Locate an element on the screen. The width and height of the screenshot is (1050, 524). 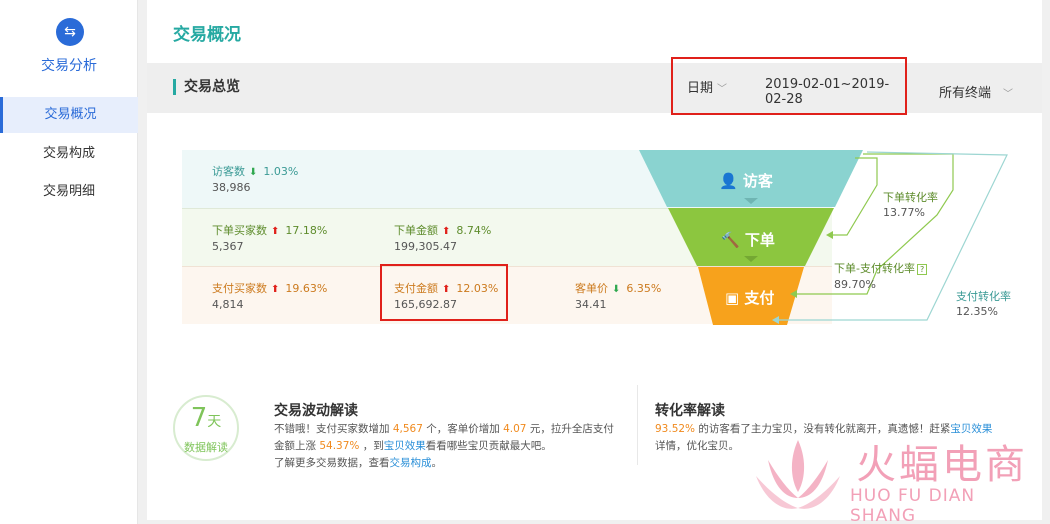
highlight-number: 4,567 is located at coordinates (407, 429).